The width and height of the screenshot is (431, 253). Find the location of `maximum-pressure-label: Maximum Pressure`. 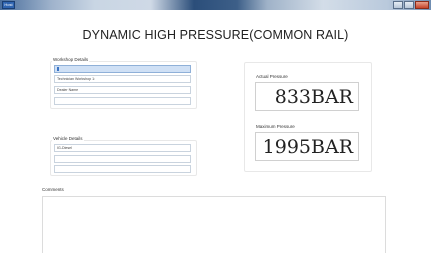

maximum-pressure-label: Maximum Pressure is located at coordinates (275, 126).